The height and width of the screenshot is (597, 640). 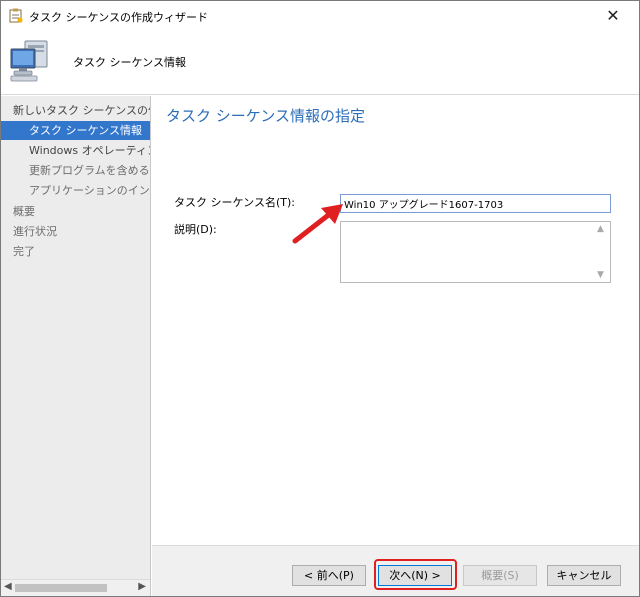 I want to click on title-bar: タスク シーケンスの作成ウィザード ✕, so click(x=320, y=16).